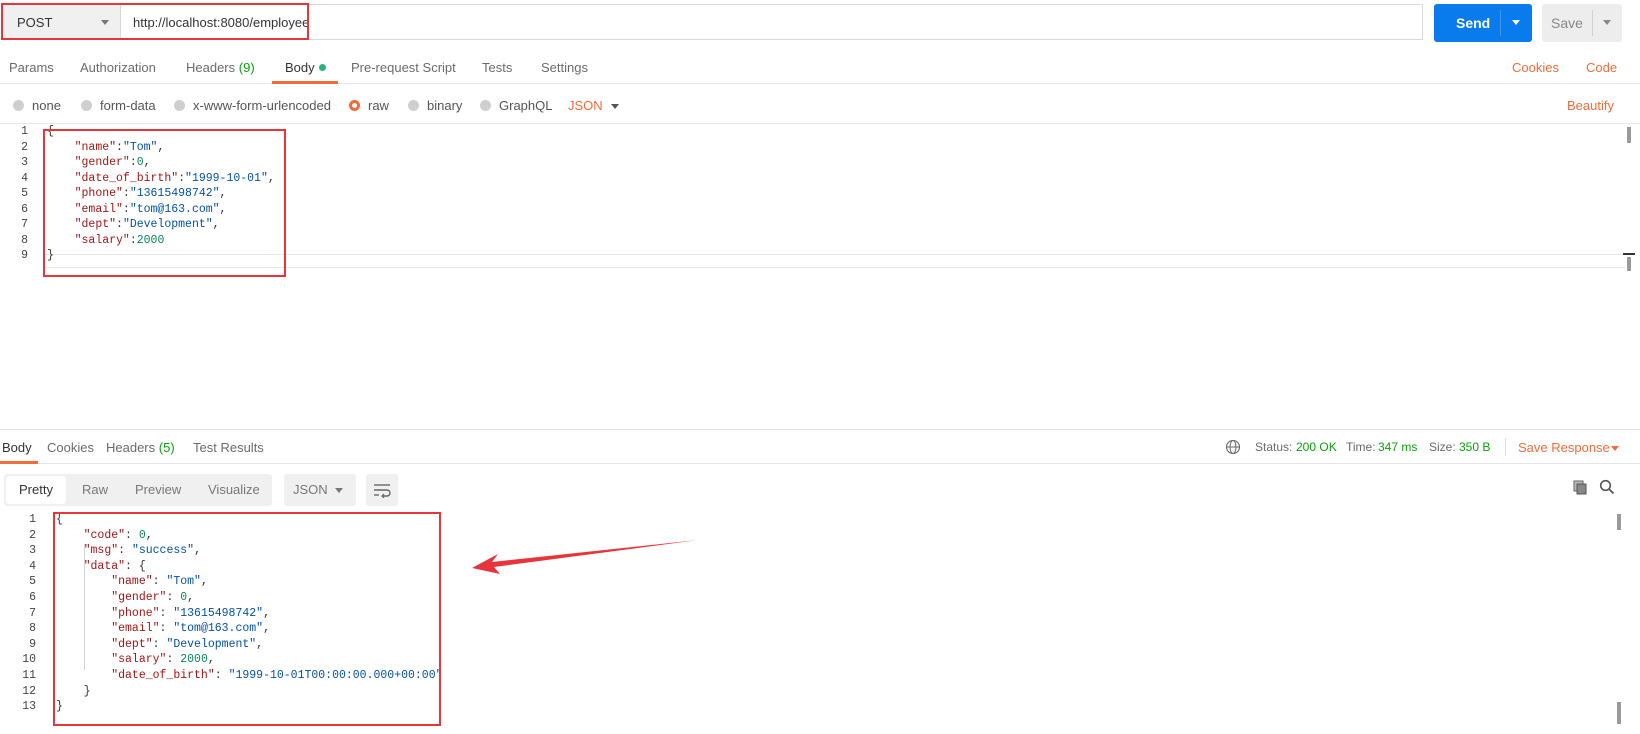  I want to click on request-code-line: "dept":"Development",, so click(147, 224).